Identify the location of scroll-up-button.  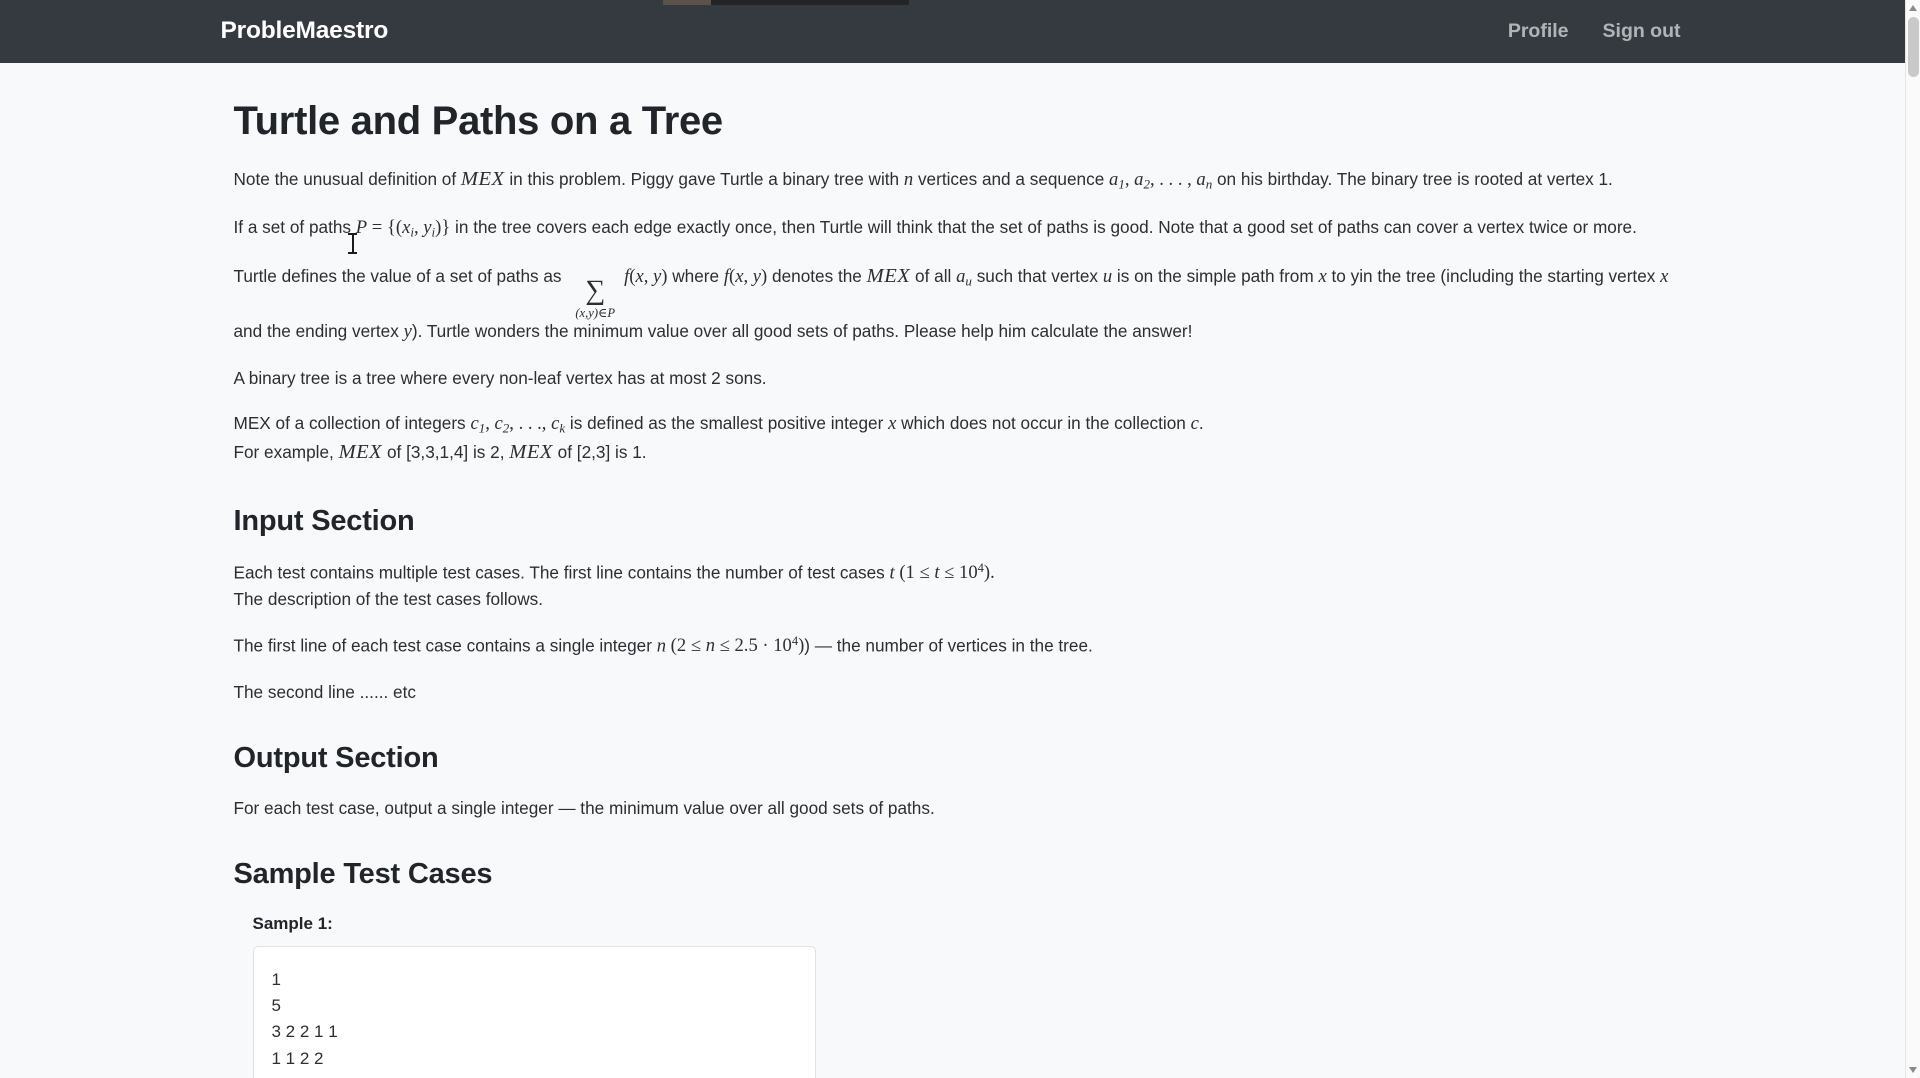
(1913, 8).